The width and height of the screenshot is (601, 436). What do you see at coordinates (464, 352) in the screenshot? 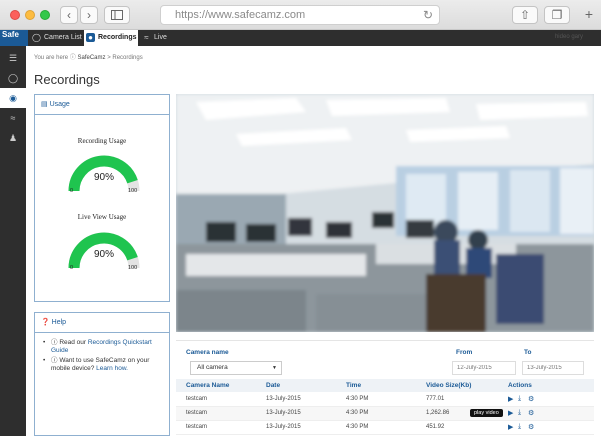
I see `from-label: From` at bounding box center [464, 352].